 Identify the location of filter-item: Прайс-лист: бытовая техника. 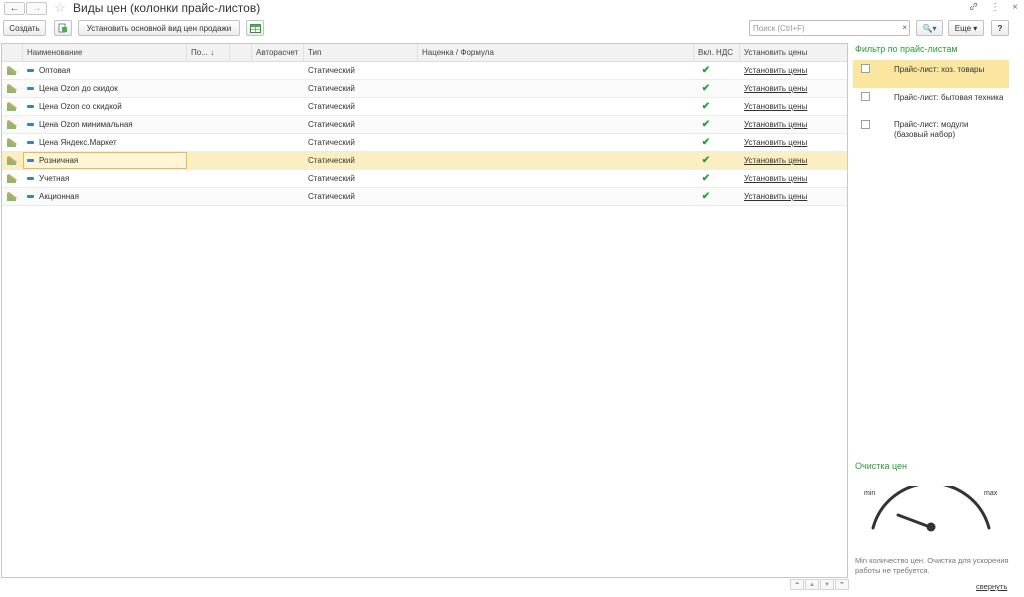
(931, 102).